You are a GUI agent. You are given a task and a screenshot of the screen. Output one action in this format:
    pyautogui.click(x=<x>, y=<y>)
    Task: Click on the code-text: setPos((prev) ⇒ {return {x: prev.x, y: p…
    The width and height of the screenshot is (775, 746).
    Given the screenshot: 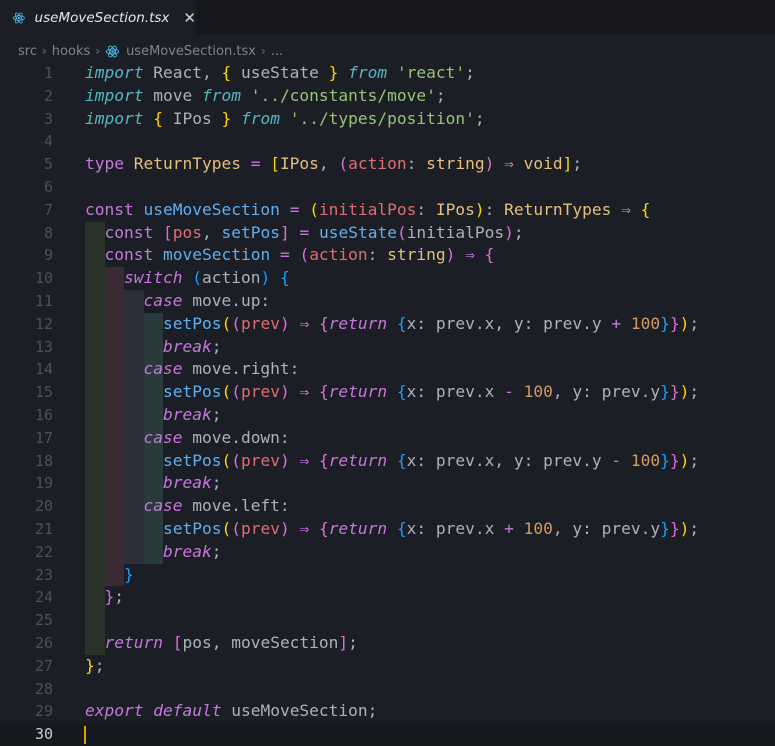 What is the action you would take?
    pyautogui.click(x=392, y=461)
    